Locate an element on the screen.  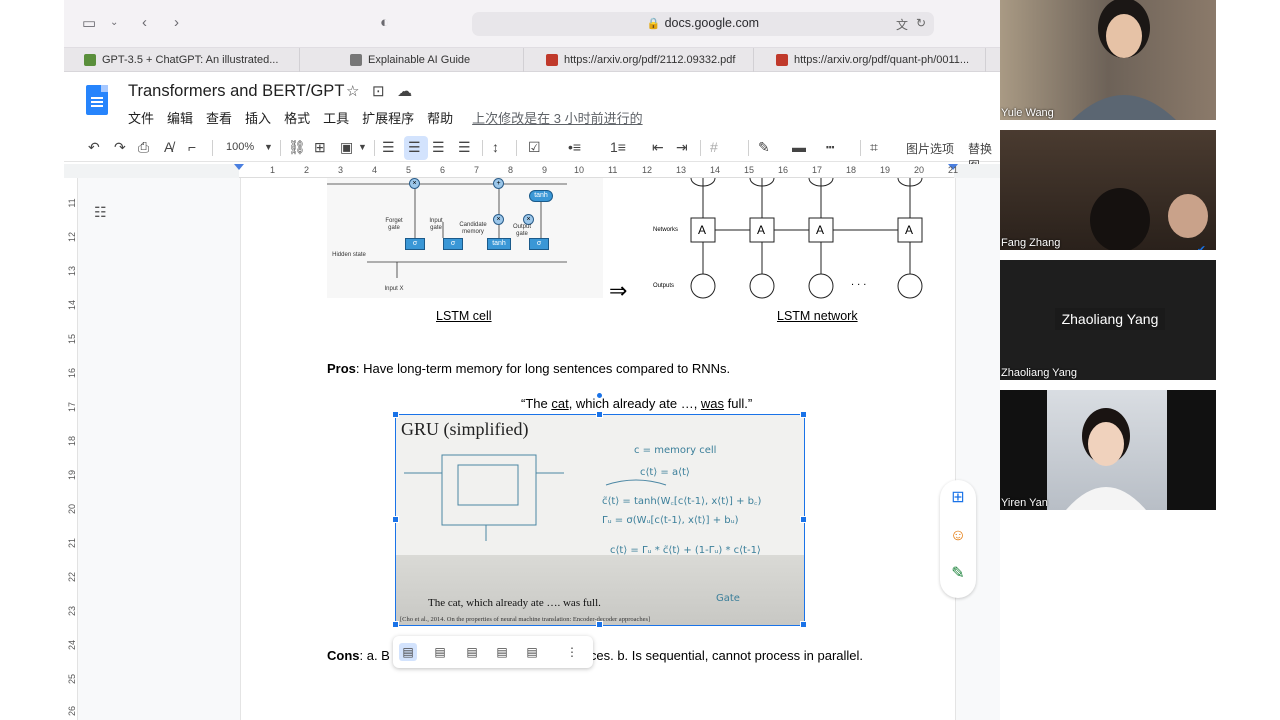
participant-tile: Zhaoliang Yang Zhaoliang Yang is located at coordinates (1108, 320).